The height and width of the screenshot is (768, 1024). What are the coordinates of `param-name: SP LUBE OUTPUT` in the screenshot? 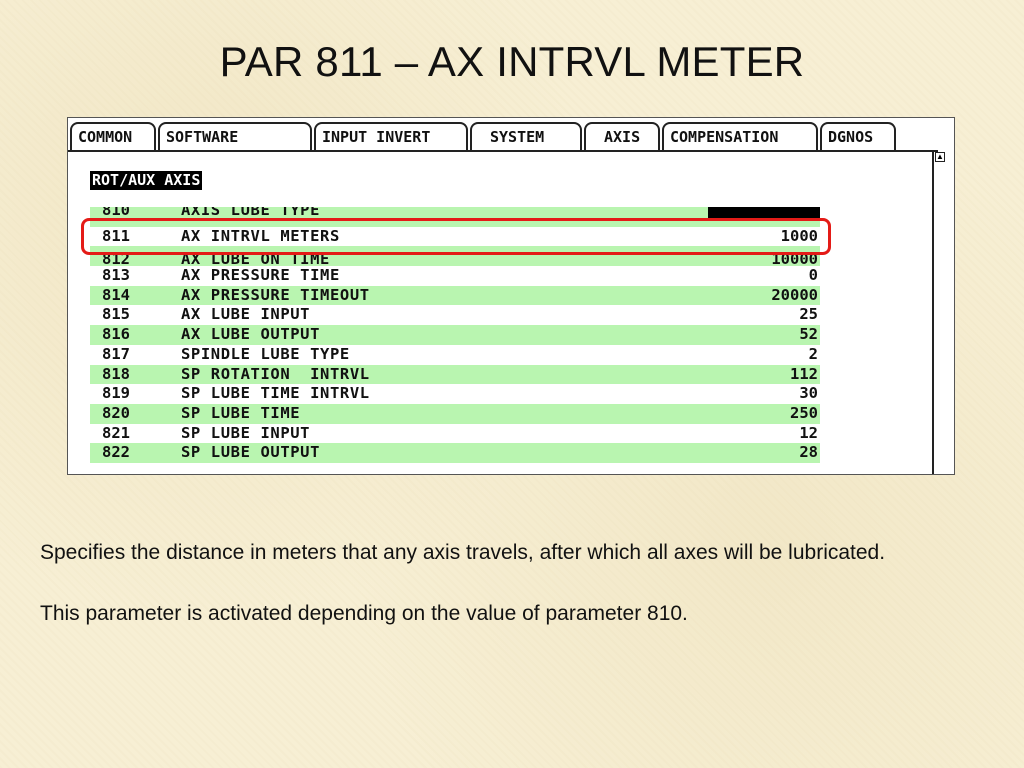 It's located at (251, 452).